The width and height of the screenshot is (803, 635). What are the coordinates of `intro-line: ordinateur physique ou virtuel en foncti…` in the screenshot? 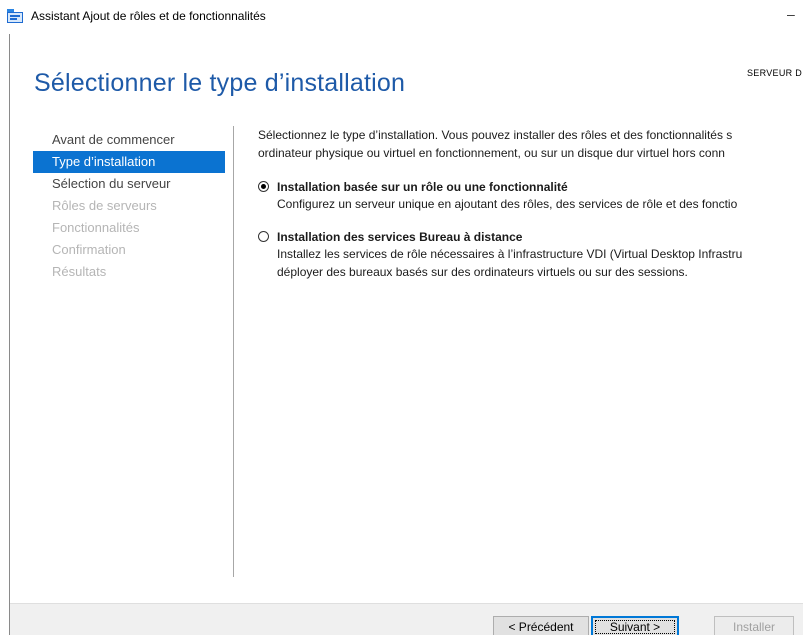 It's located at (491, 153).